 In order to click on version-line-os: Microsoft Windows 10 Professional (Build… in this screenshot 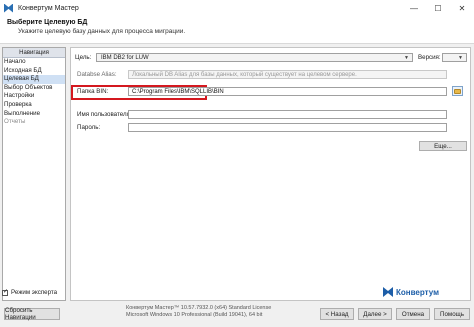, I will do `click(194, 314)`.